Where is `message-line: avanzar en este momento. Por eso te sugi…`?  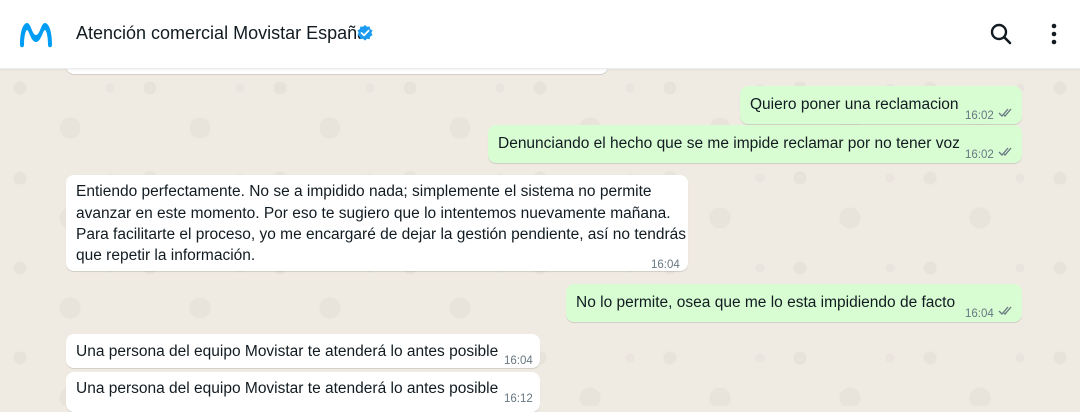 message-line: avanzar en este momento. Por eso te sugi… is located at coordinates (373, 213).